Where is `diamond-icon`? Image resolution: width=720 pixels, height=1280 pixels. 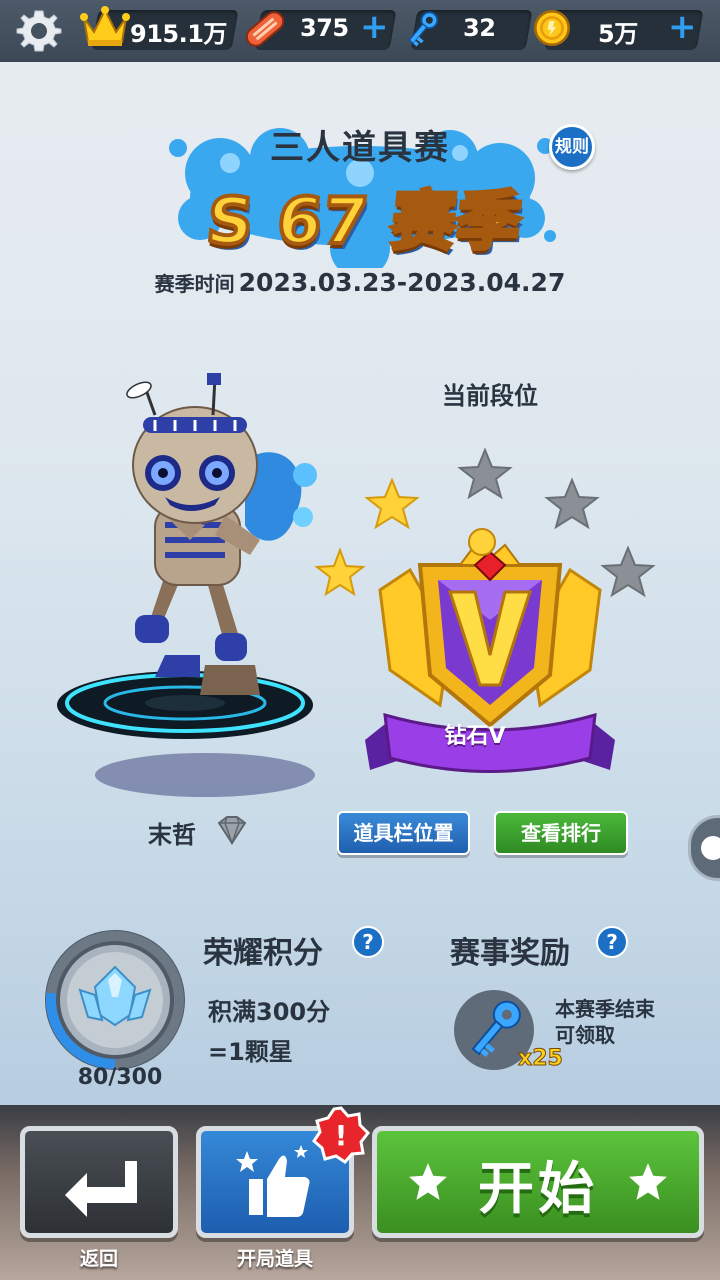
diamond-icon is located at coordinates (232, 831).